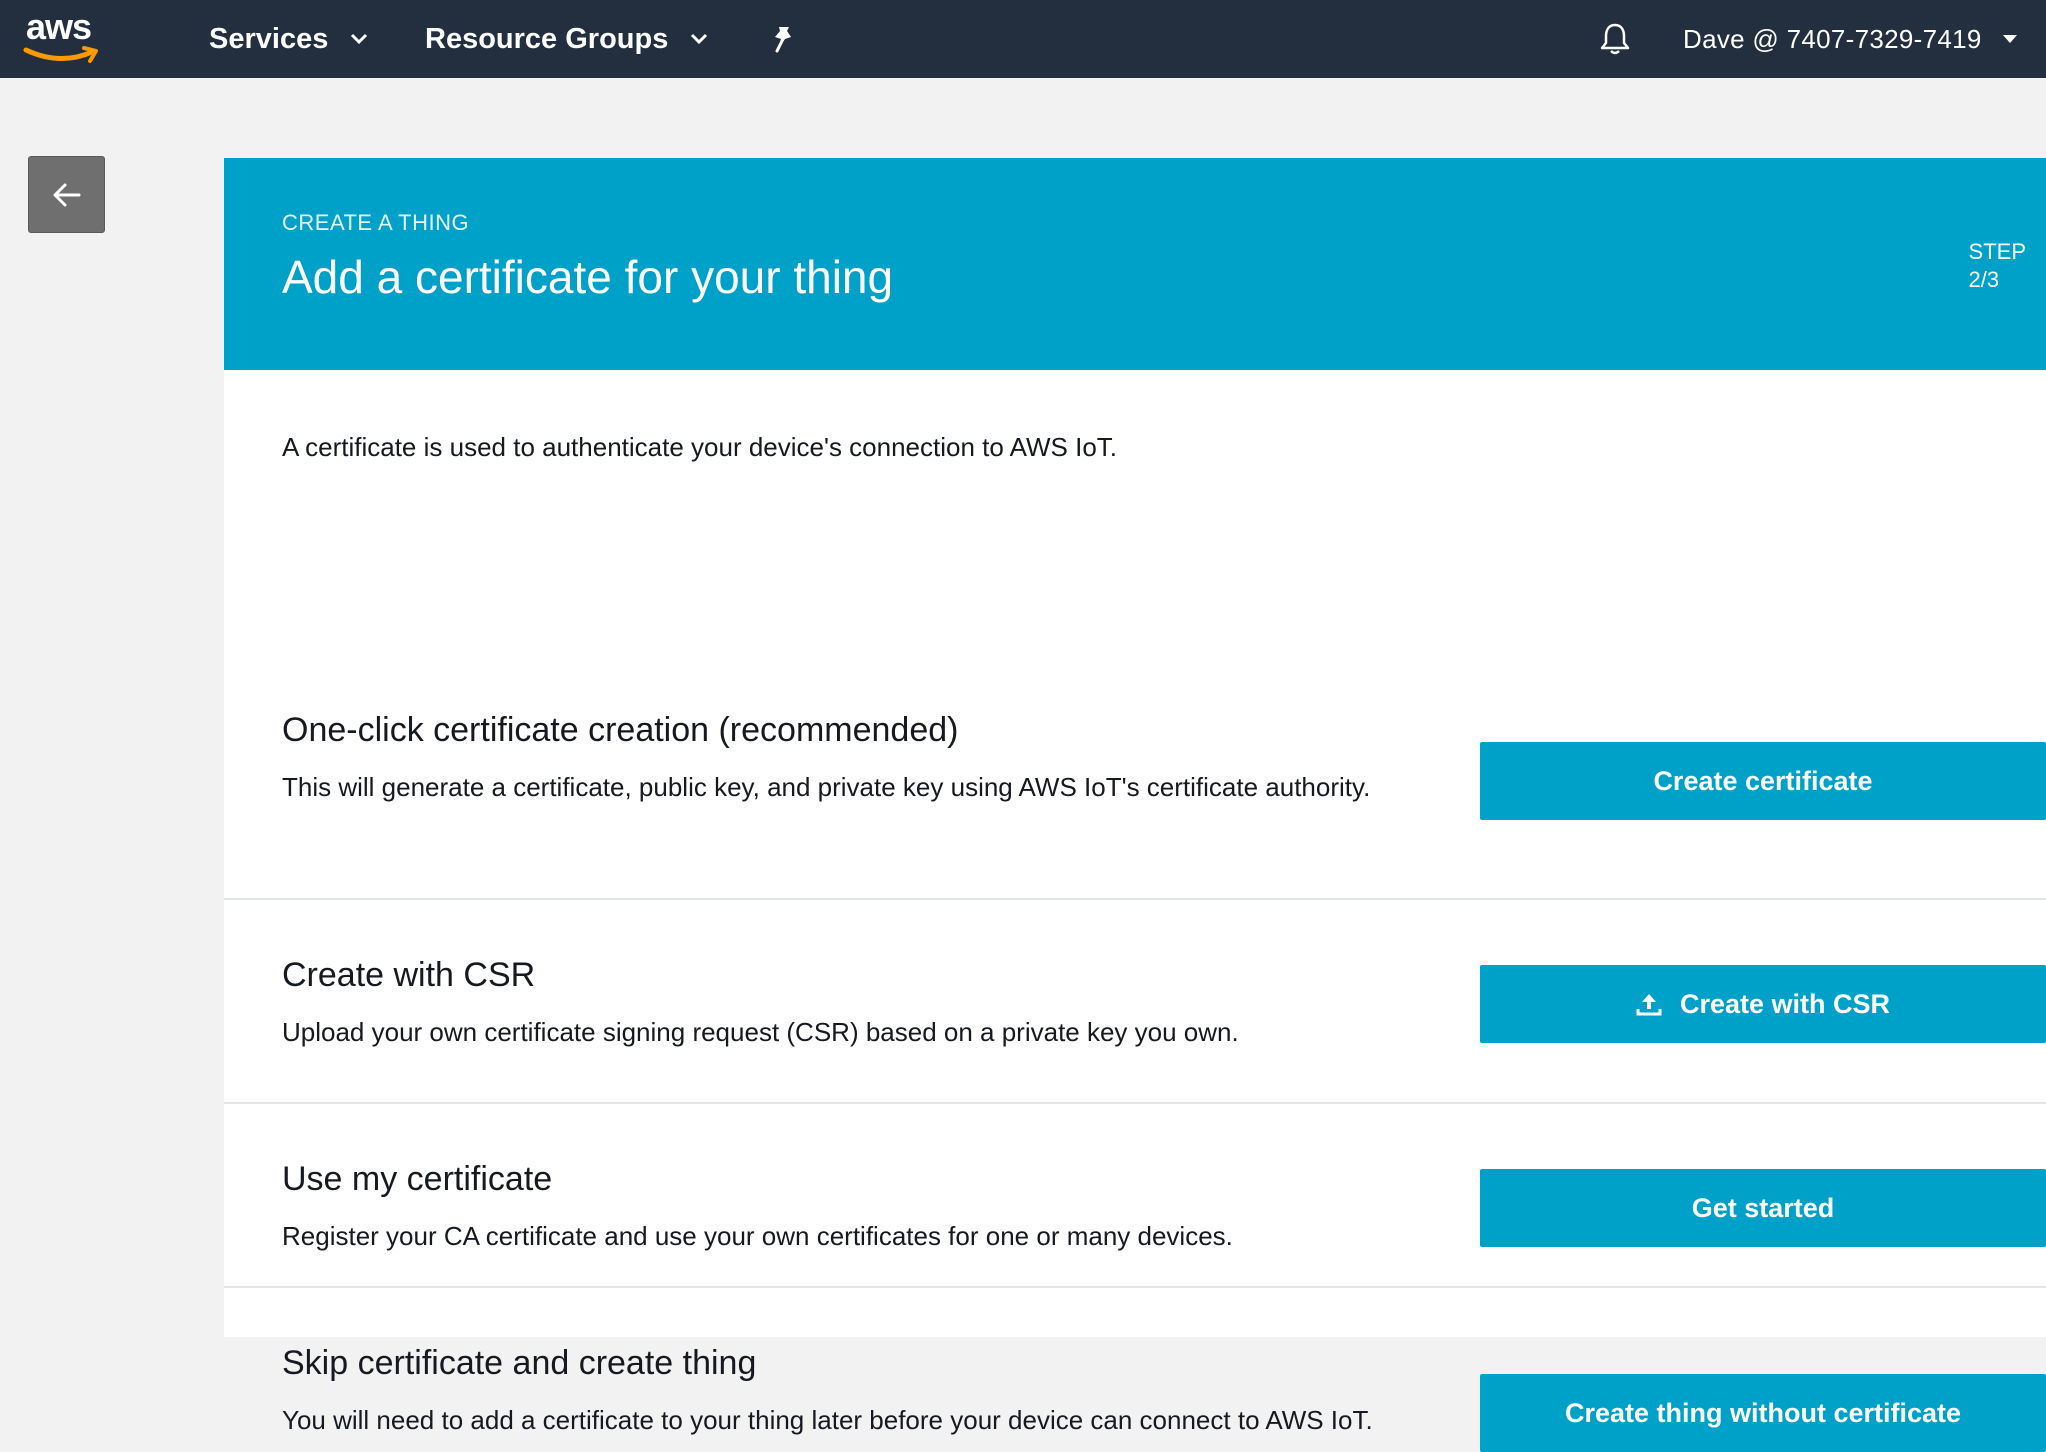 This screenshot has height=1452, width=2046. What do you see at coordinates (547, 38) in the screenshot?
I see `resource-groups-label: Resource Groups` at bounding box center [547, 38].